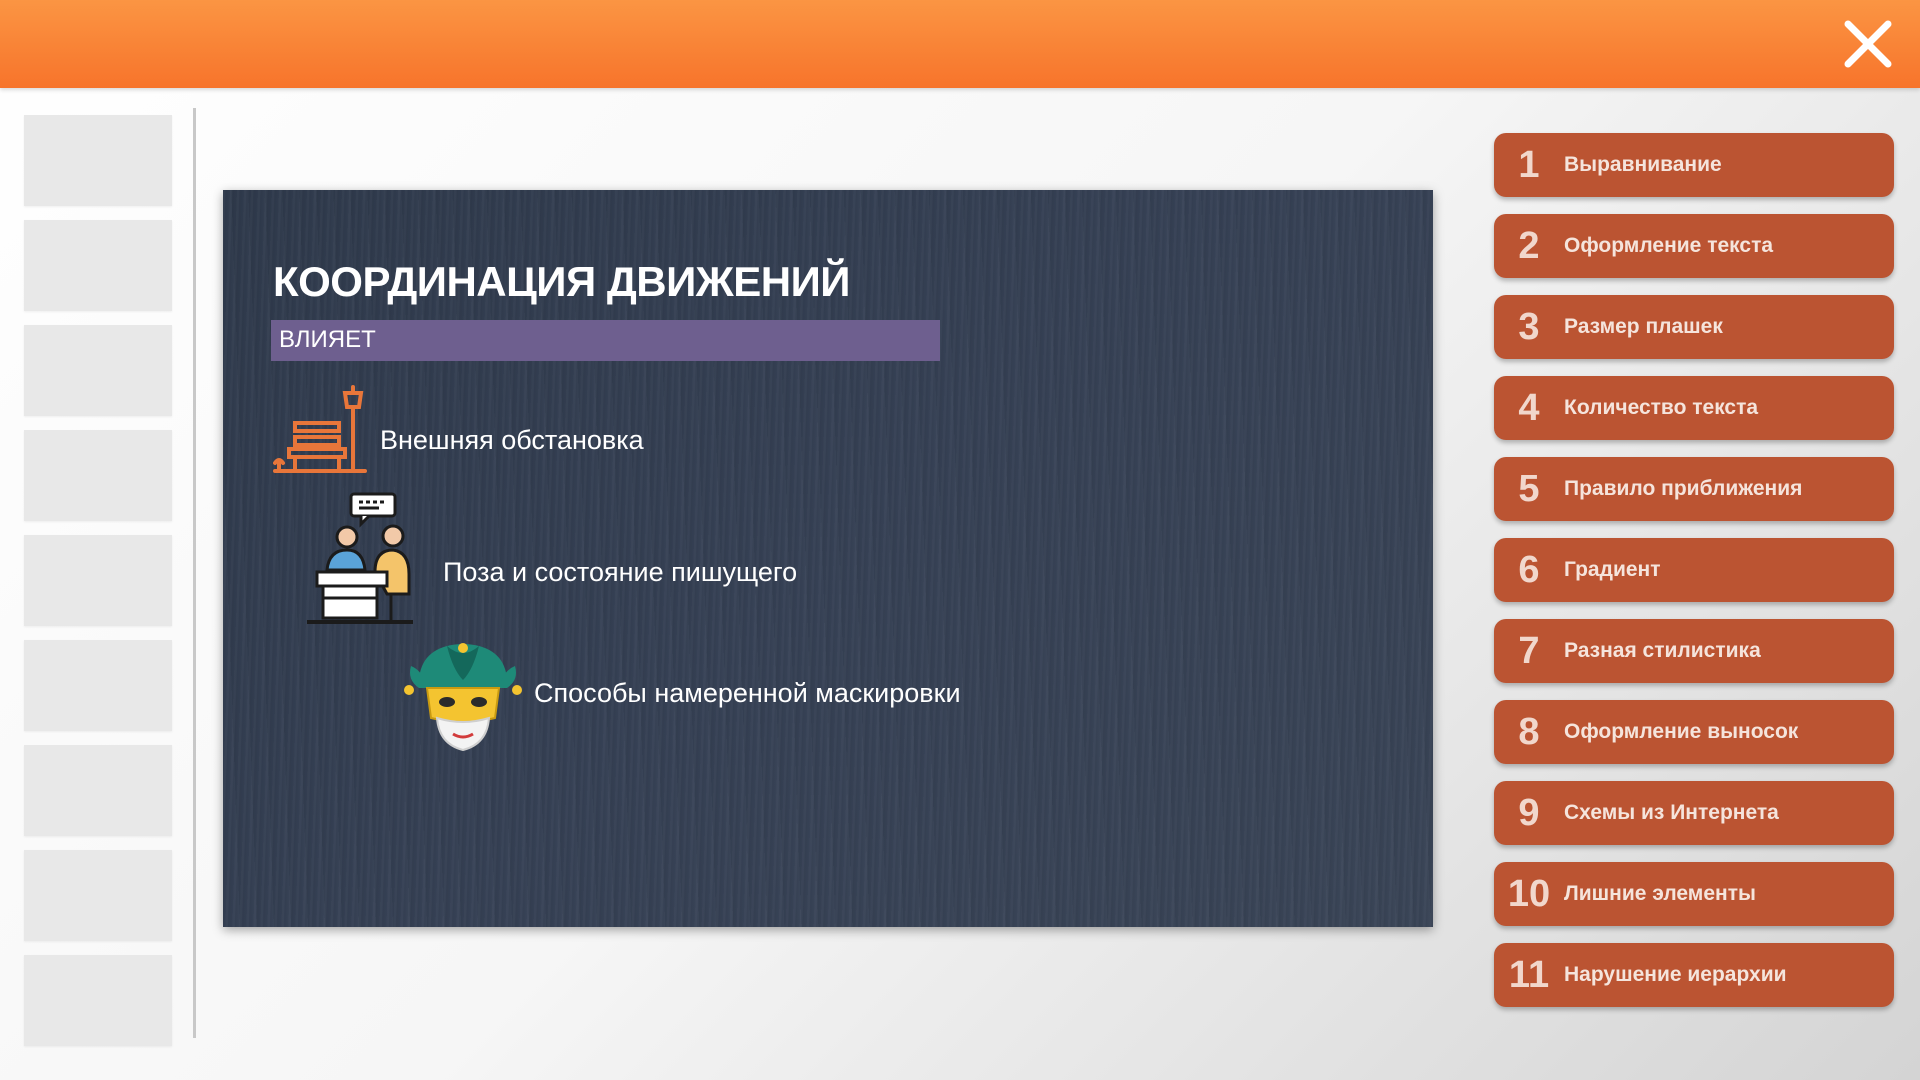 The height and width of the screenshot is (1080, 1920). What do you see at coordinates (1675, 974) in the screenshot?
I see `menu-item-label: Нарушение иерархии` at bounding box center [1675, 974].